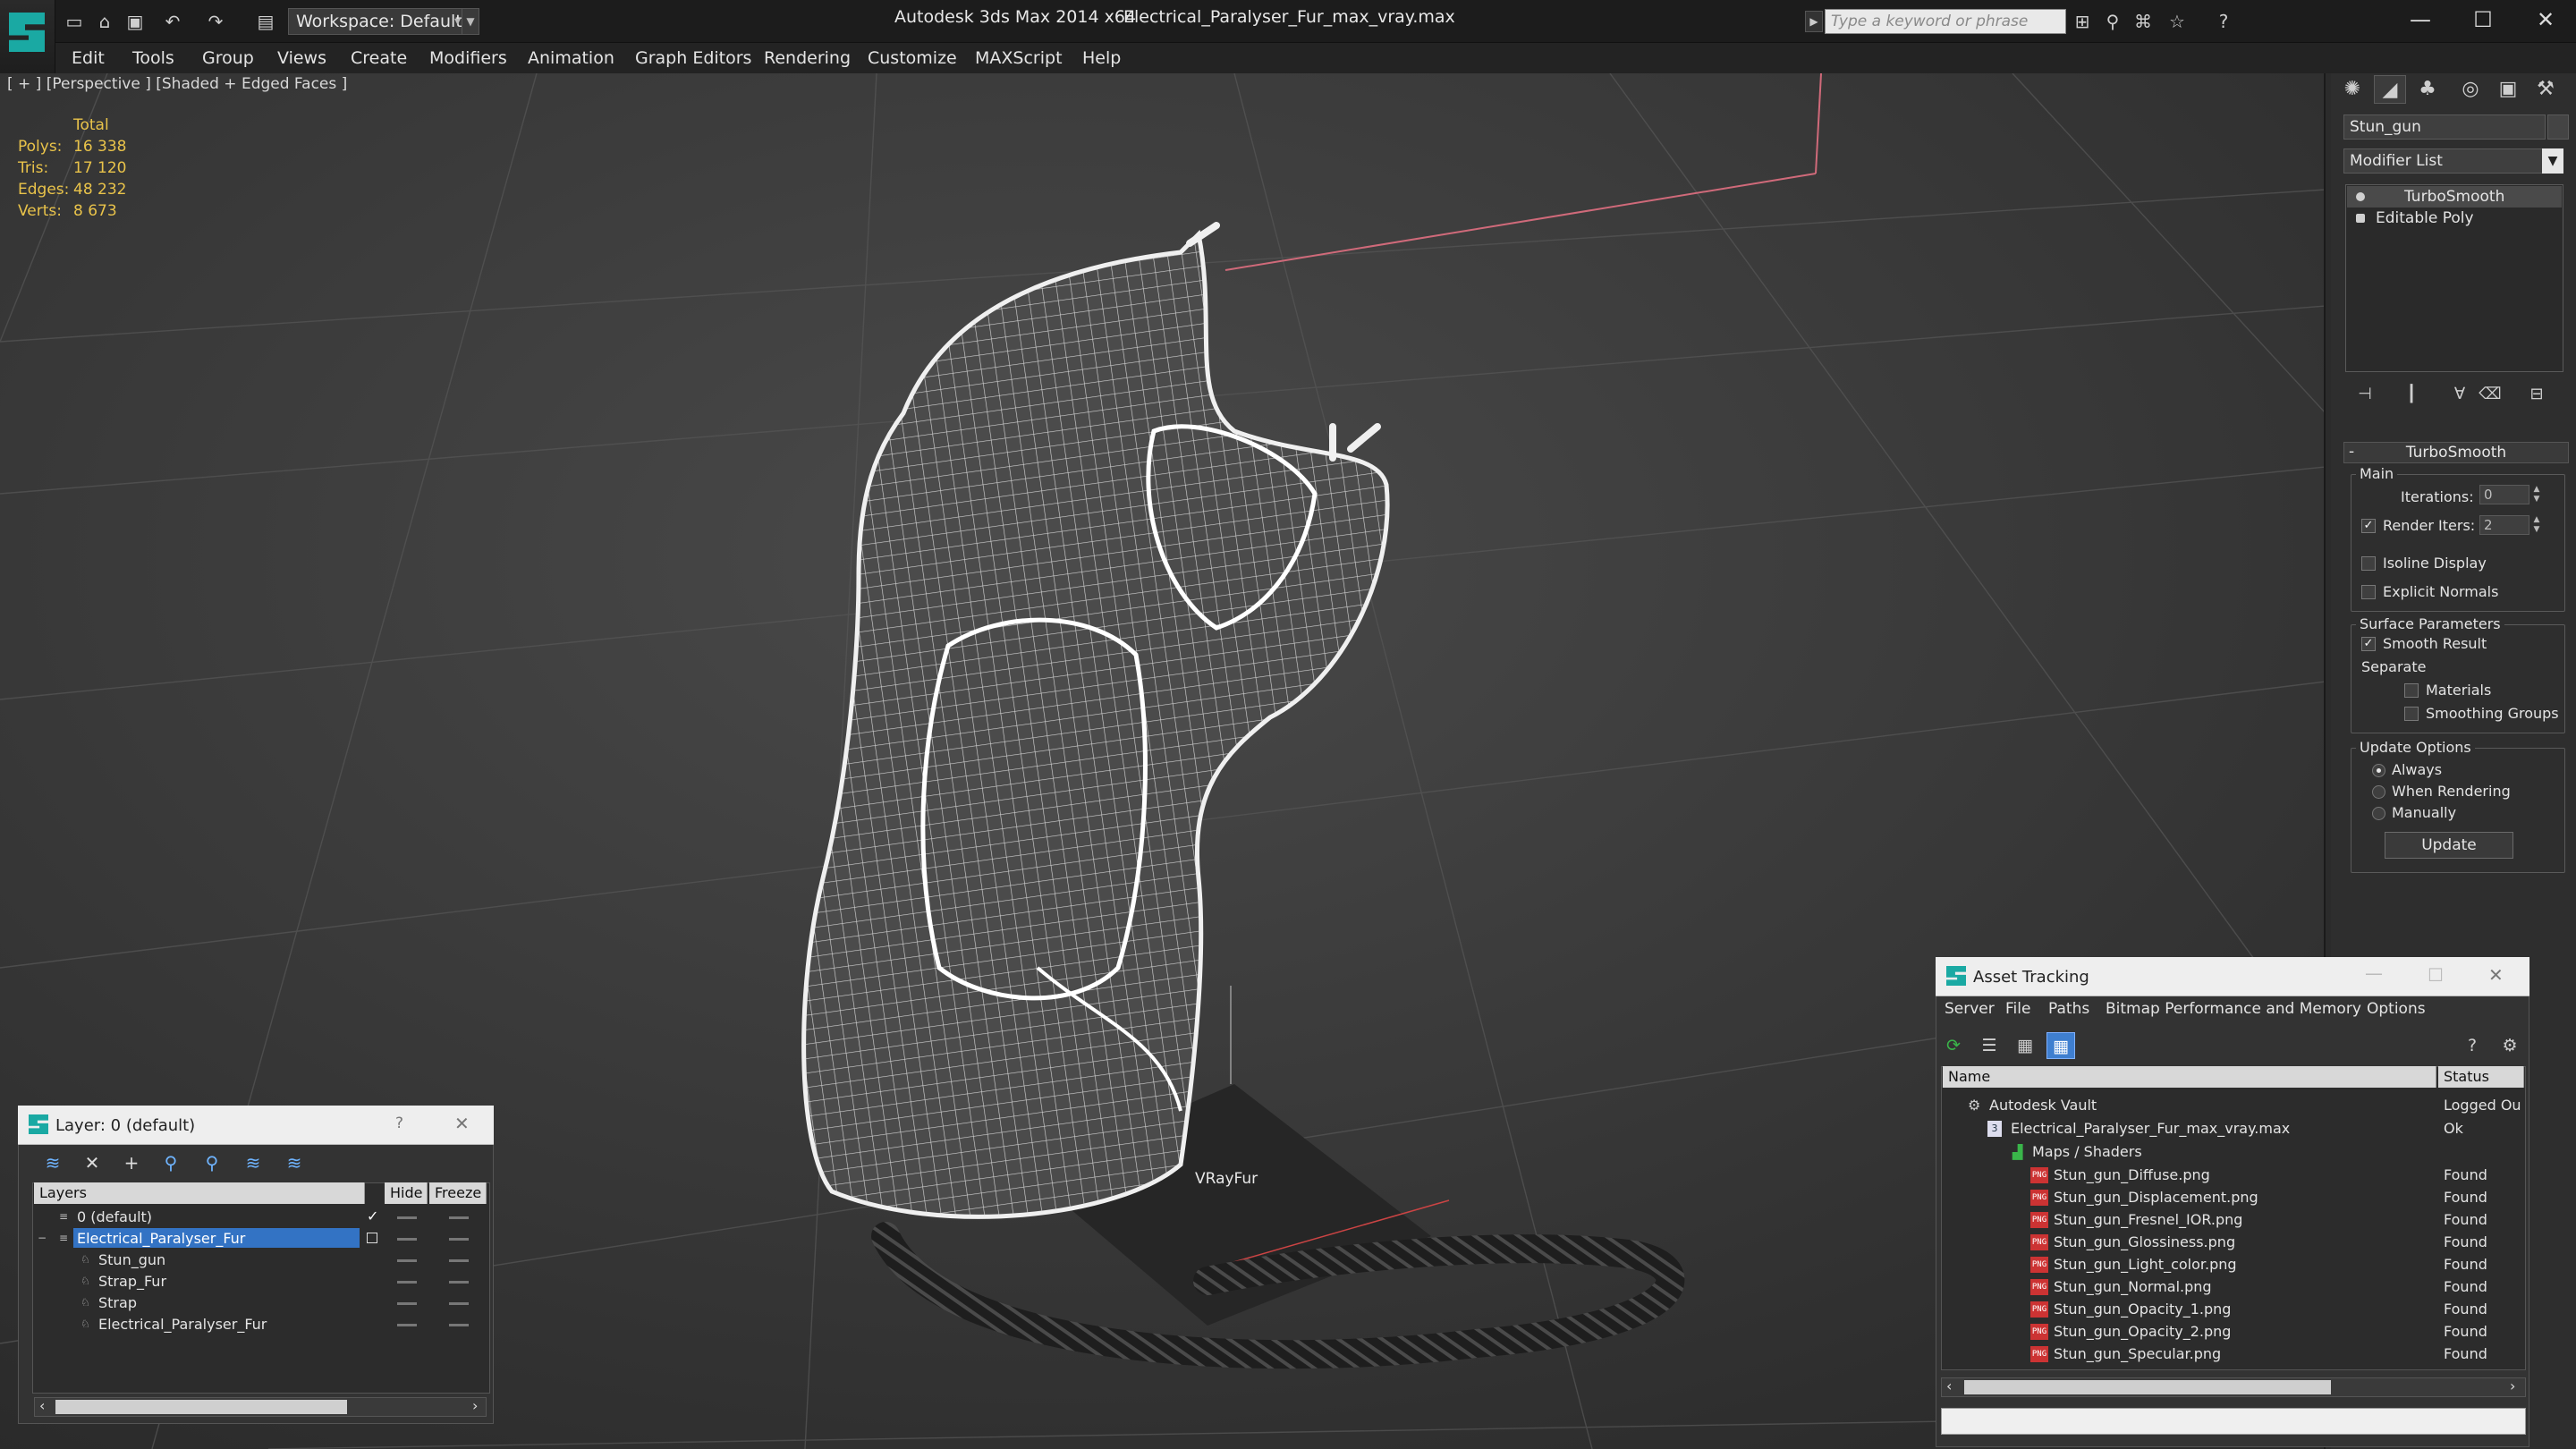 This screenshot has height=1449, width=2576. What do you see at coordinates (2508, 89) in the screenshot?
I see `display-tab-icon: ▣` at bounding box center [2508, 89].